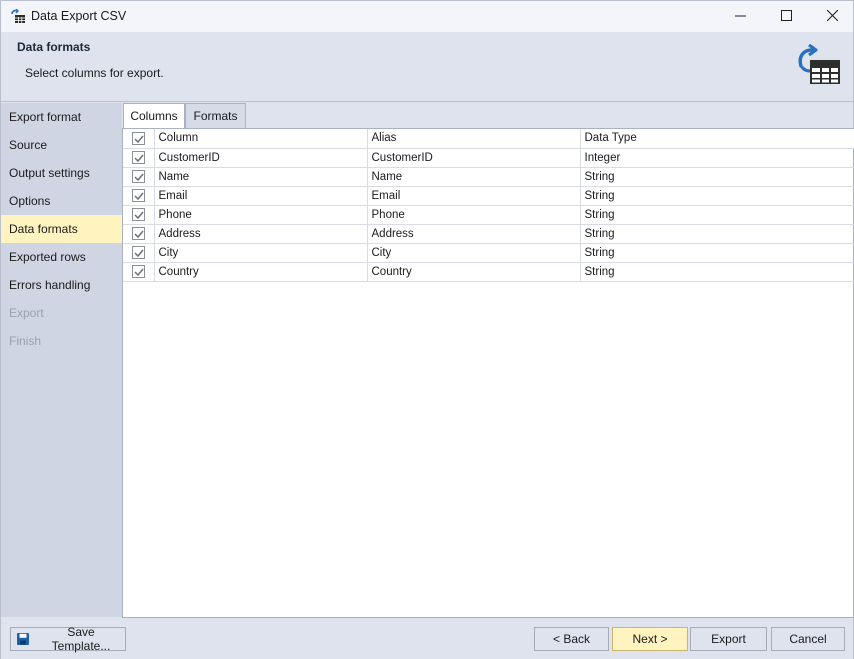 Image resolution: width=854 pixels, height=659 pixels. I want to click on page-title: Data formats, so click(54, 47).